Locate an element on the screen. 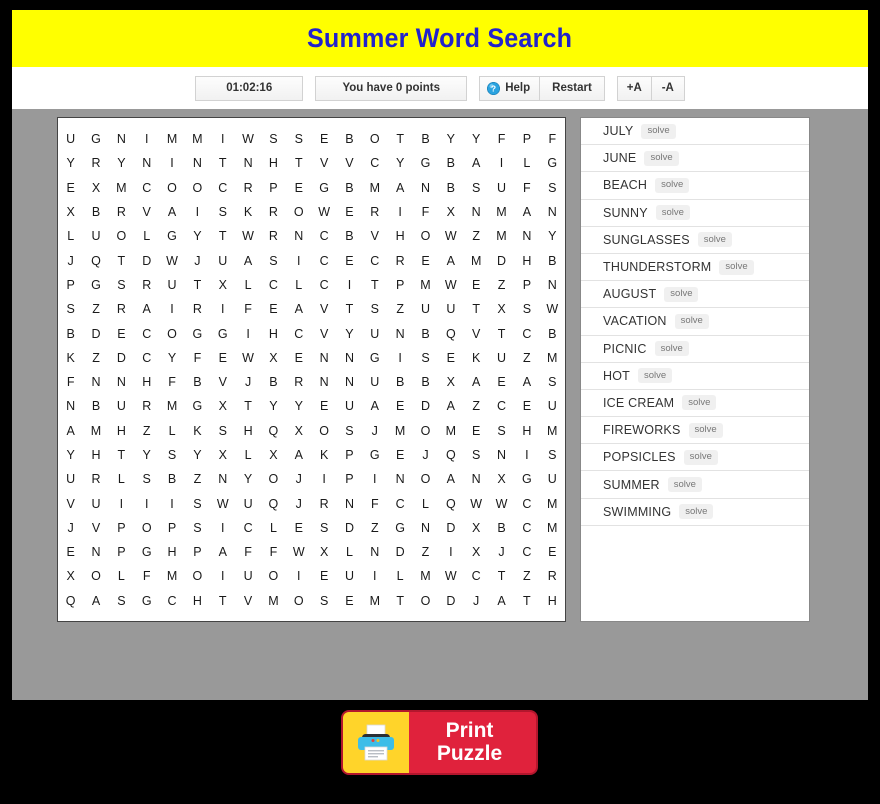 The width and height of the screenshot is (880, 804). word-list-item: POPSICLES solve is located at coordinates (695, 458).